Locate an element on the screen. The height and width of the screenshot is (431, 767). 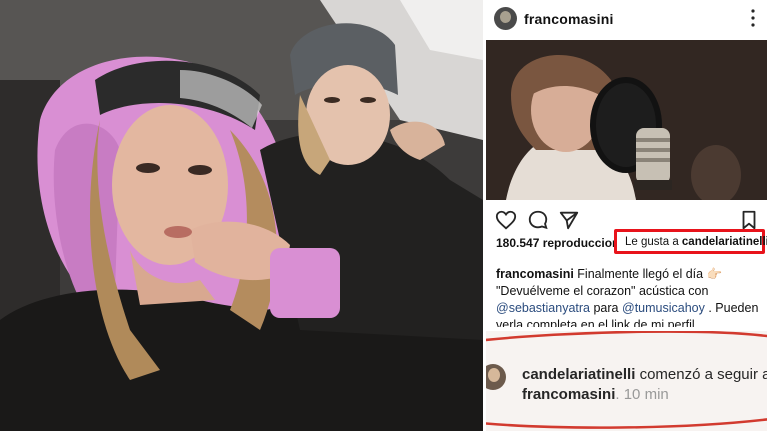
liked-by-highlight: Le gusta a candelariatinelli is located at coordinates (690, 241).